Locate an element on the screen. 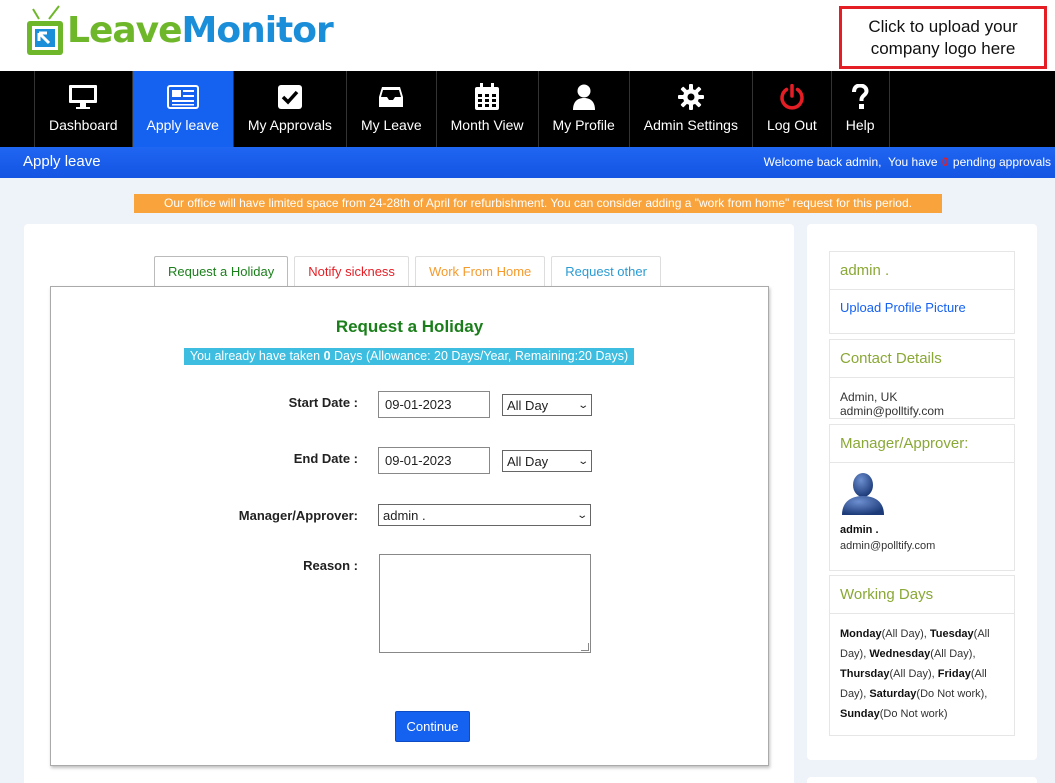 The width and height of the screenshot is (1055, 783). end-date-label: End Date : is located at coordinates (325, 458).